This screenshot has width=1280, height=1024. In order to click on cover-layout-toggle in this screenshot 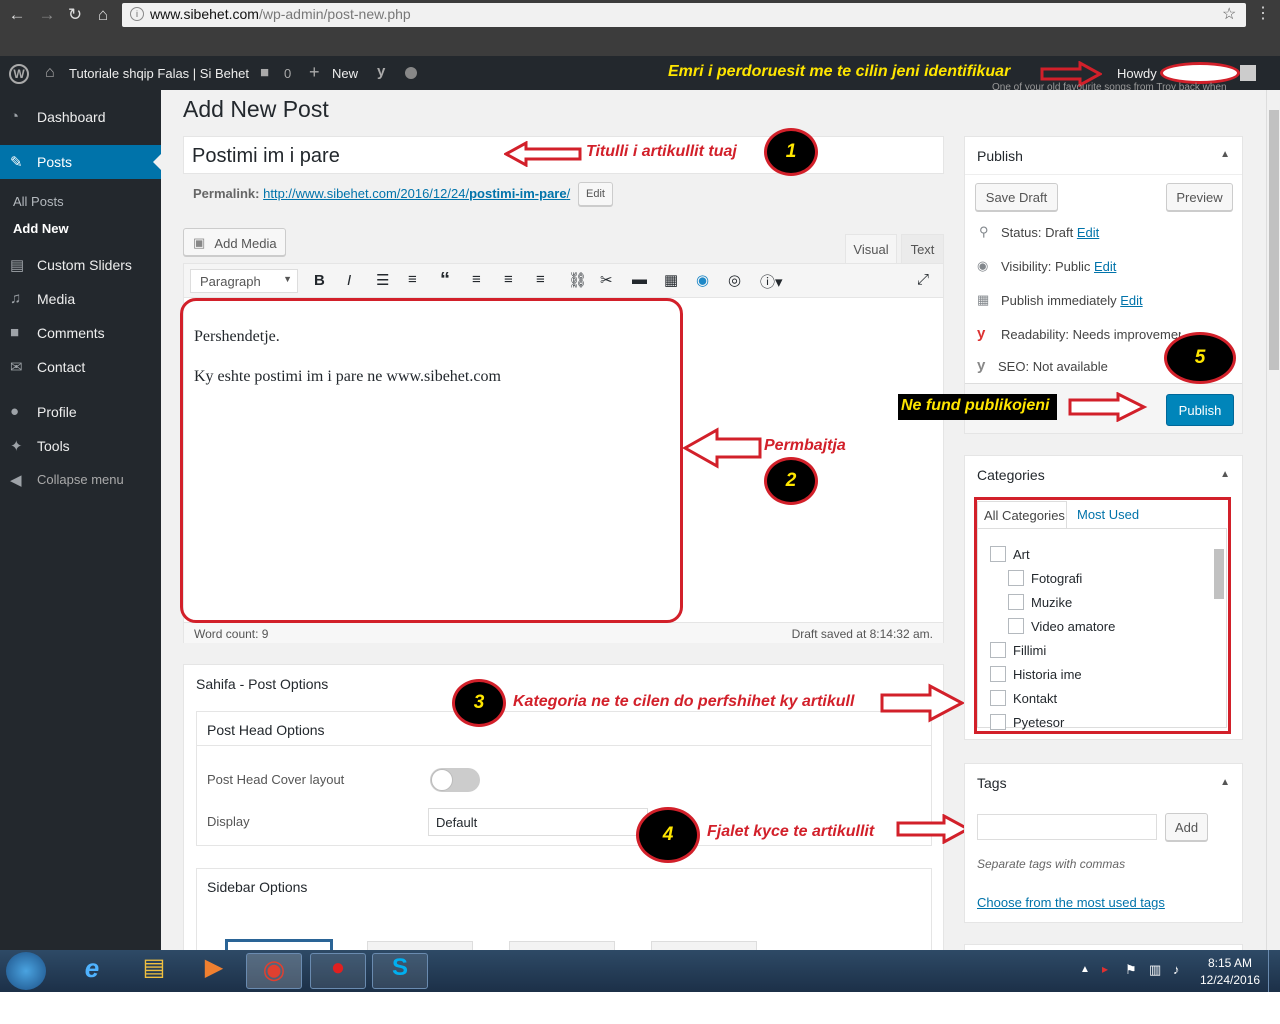, I will do `click(455, 780)`.